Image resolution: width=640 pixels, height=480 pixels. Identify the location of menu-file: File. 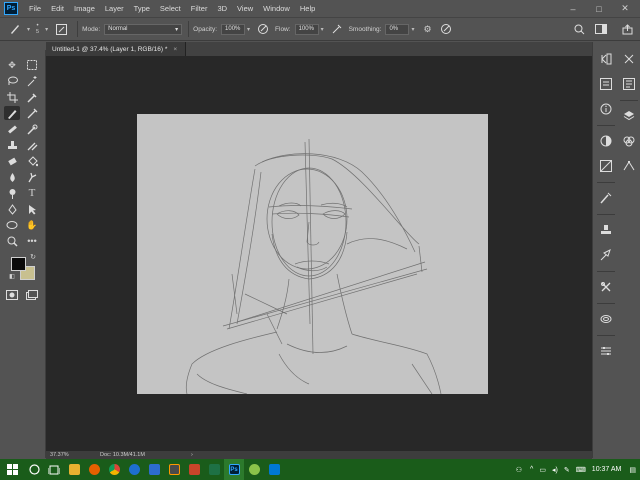
(35, 8).